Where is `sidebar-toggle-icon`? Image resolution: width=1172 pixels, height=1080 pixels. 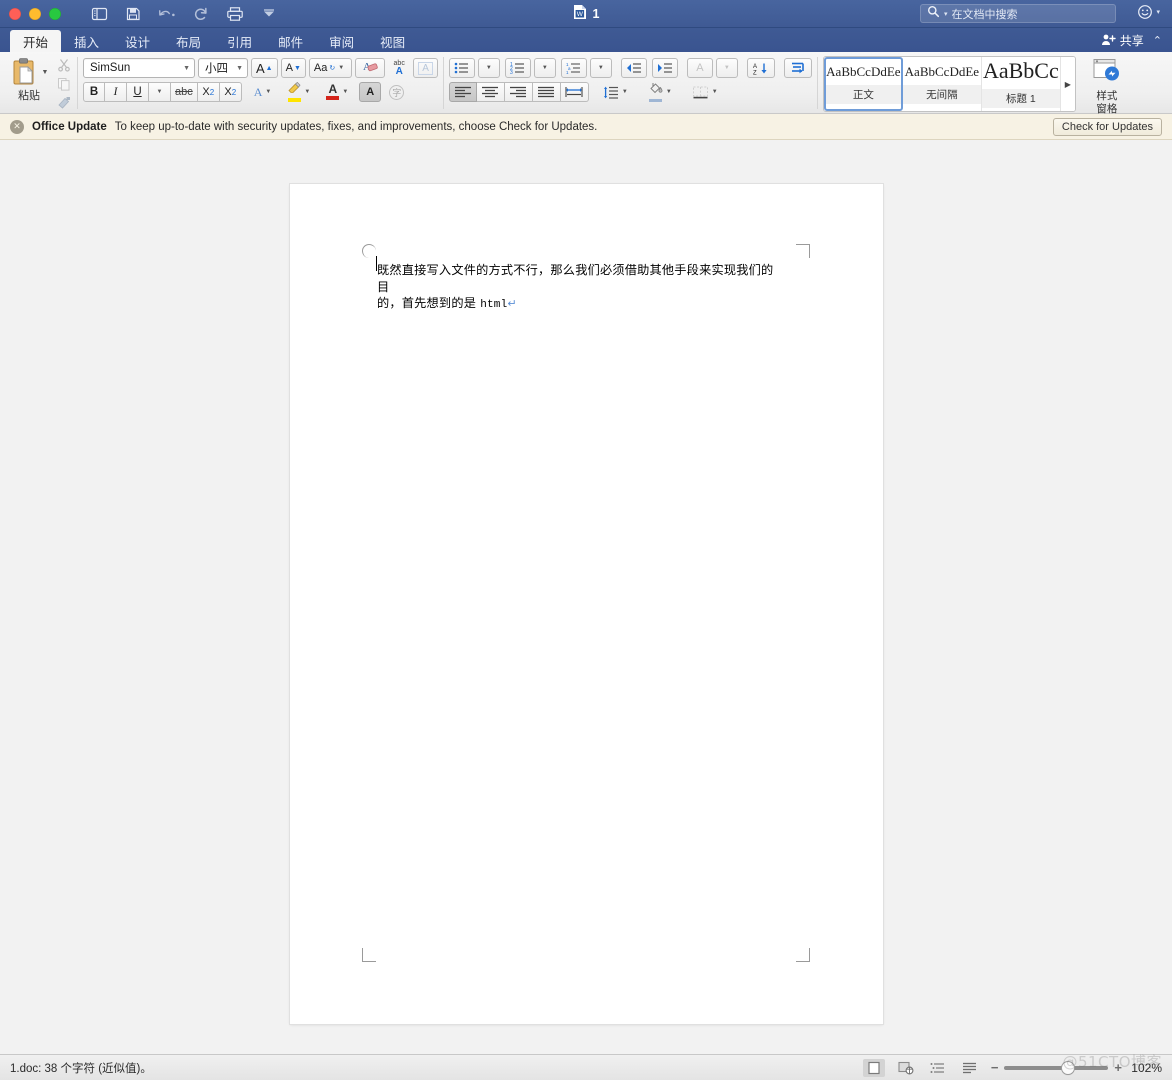
sidebar-toggle-icon is located at coordinates (99, 14).